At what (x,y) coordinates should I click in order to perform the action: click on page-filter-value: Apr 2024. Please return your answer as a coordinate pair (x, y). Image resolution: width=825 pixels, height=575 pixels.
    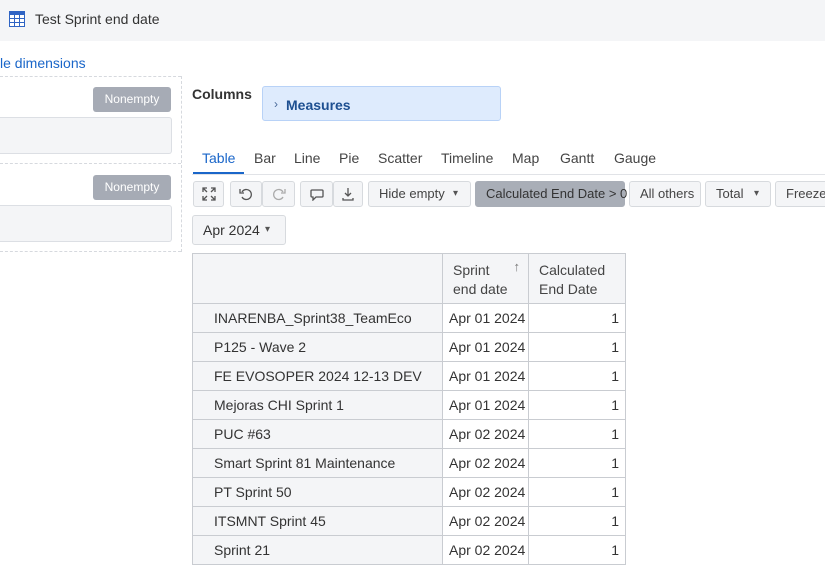
    Looking at the image, I should click on (231, 230).